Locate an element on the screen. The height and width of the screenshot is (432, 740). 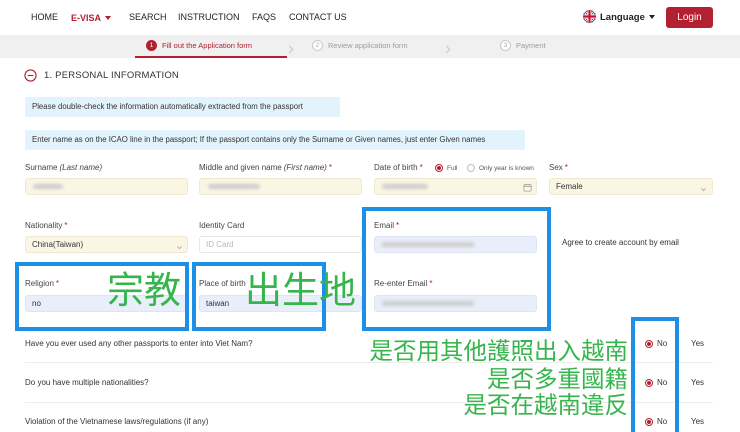
question-multiple-nationalities: Do you have multiple nationalities? is located at coordinates (87, 382).